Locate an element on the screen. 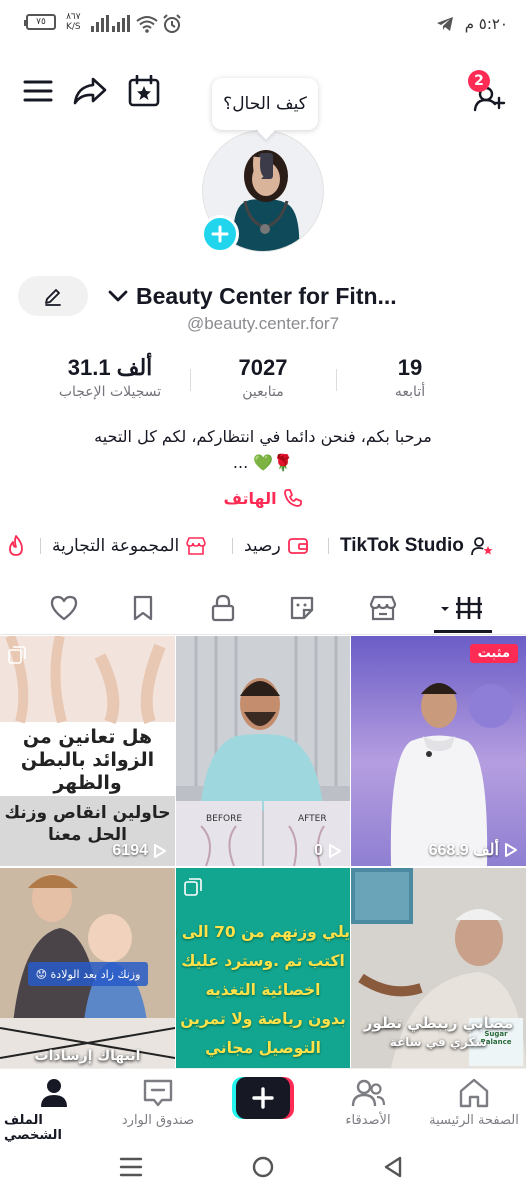  battery-icon: ٧٥ is located at coordinates (40, 22).